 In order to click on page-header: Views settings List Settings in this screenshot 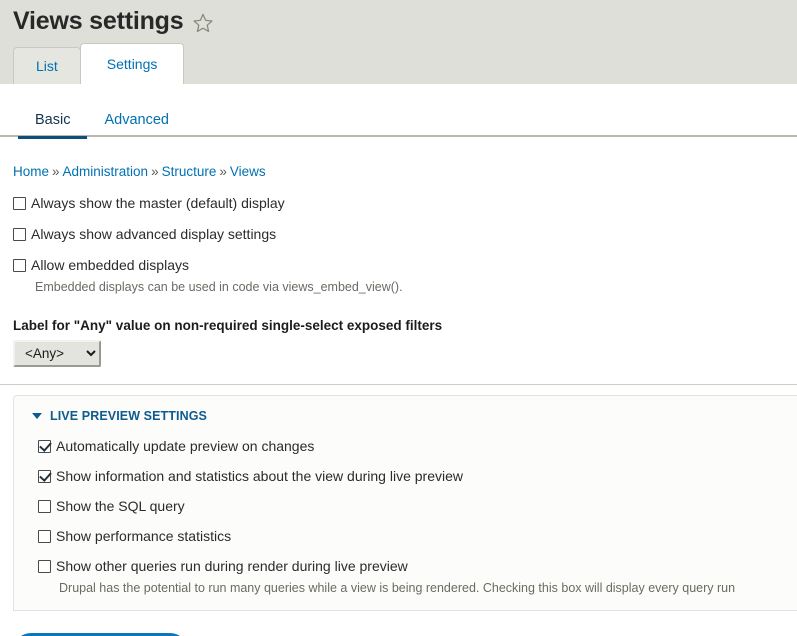, I will do `click(398, 42)`.